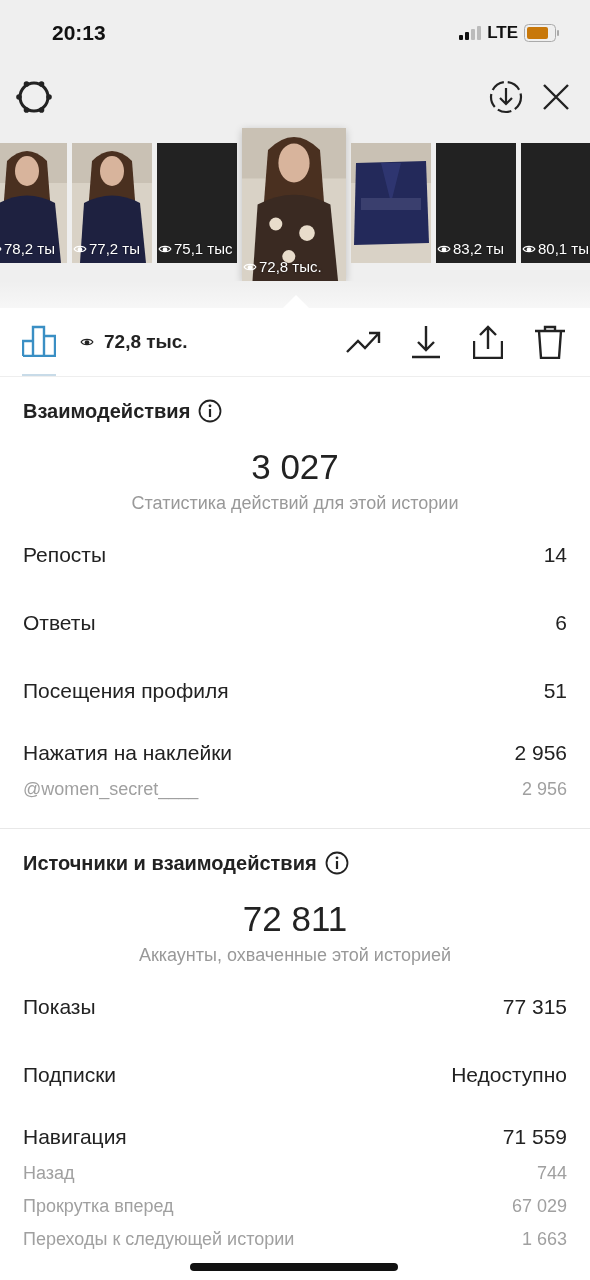 The width and height of the screenshot is (590, 1280). I want to click on total-caption: Аккаунты, охваченные этой историей, so click(295, 955).